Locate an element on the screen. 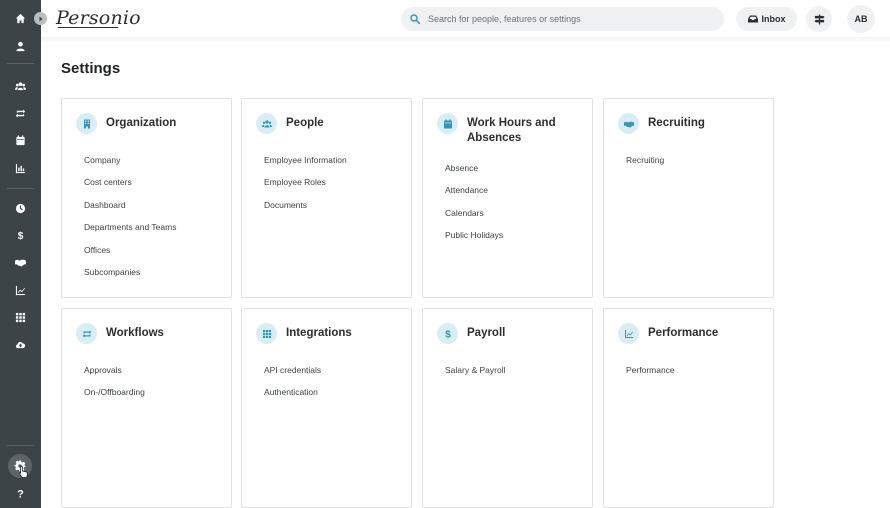  user-icon is located at coordinates (20, 46).